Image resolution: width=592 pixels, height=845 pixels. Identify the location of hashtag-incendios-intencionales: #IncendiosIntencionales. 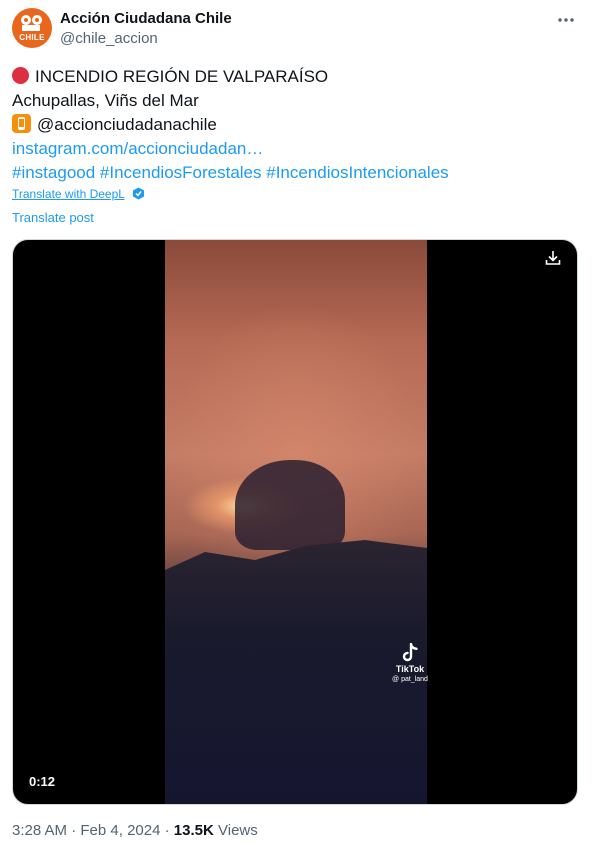
(357, 172).